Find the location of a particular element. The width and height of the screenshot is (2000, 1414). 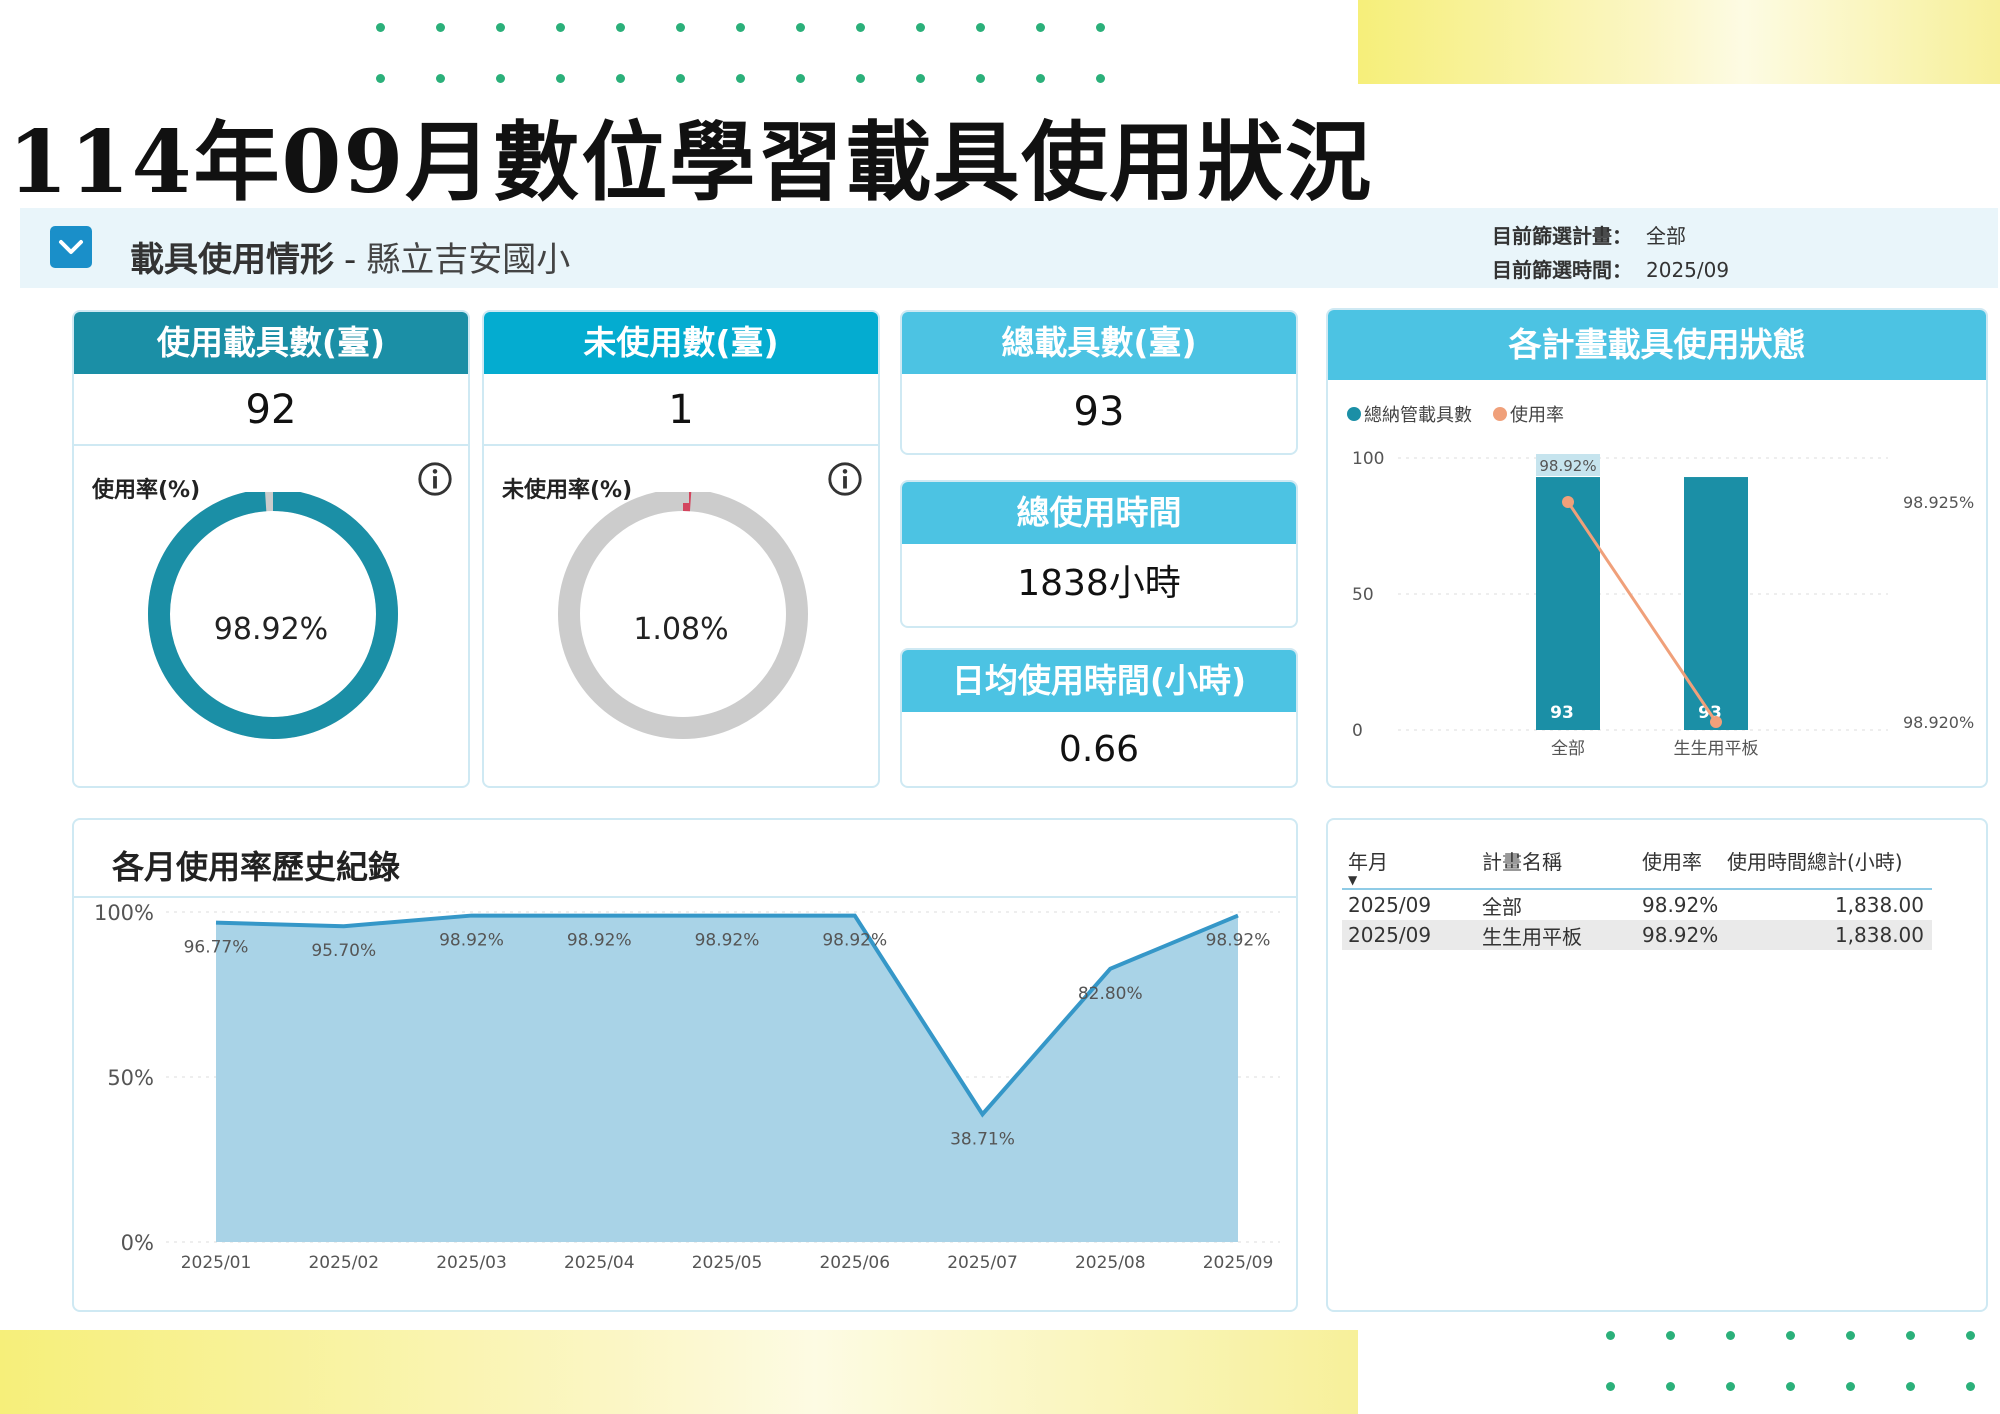

table-row: 2025/09 全部 98.92% 1,838.00 is located at coordinates (1637, 905).